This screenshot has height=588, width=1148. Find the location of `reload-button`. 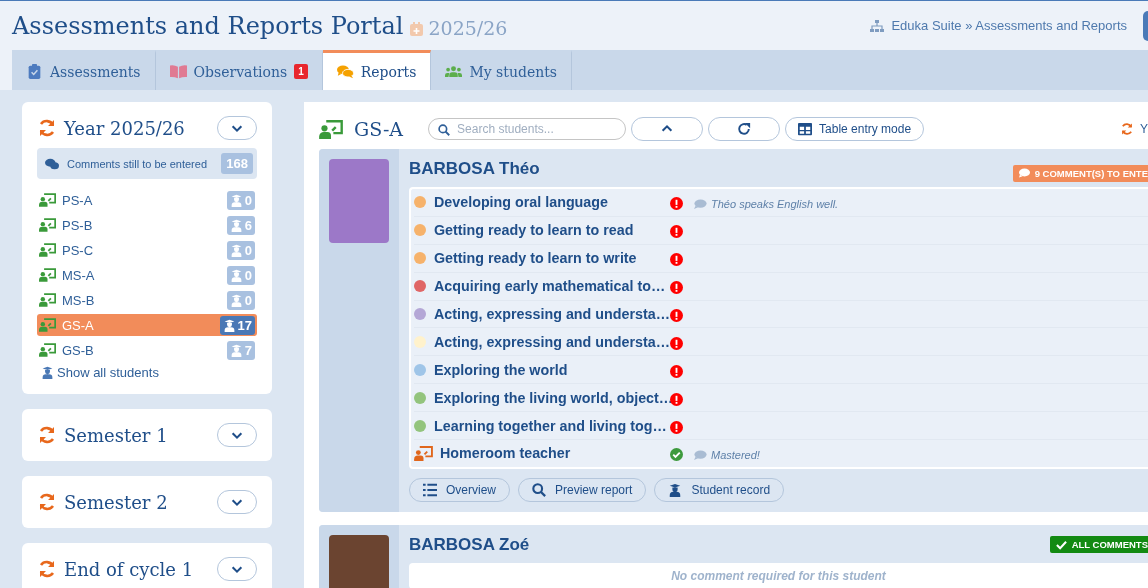

reload-button is located at coordinates (744, 129).